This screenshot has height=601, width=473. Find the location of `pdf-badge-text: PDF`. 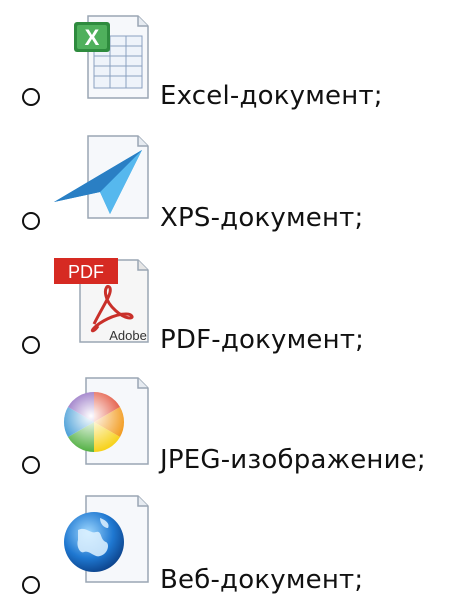

pdf-badge-text: PDF is located at coordinates (86, 272).